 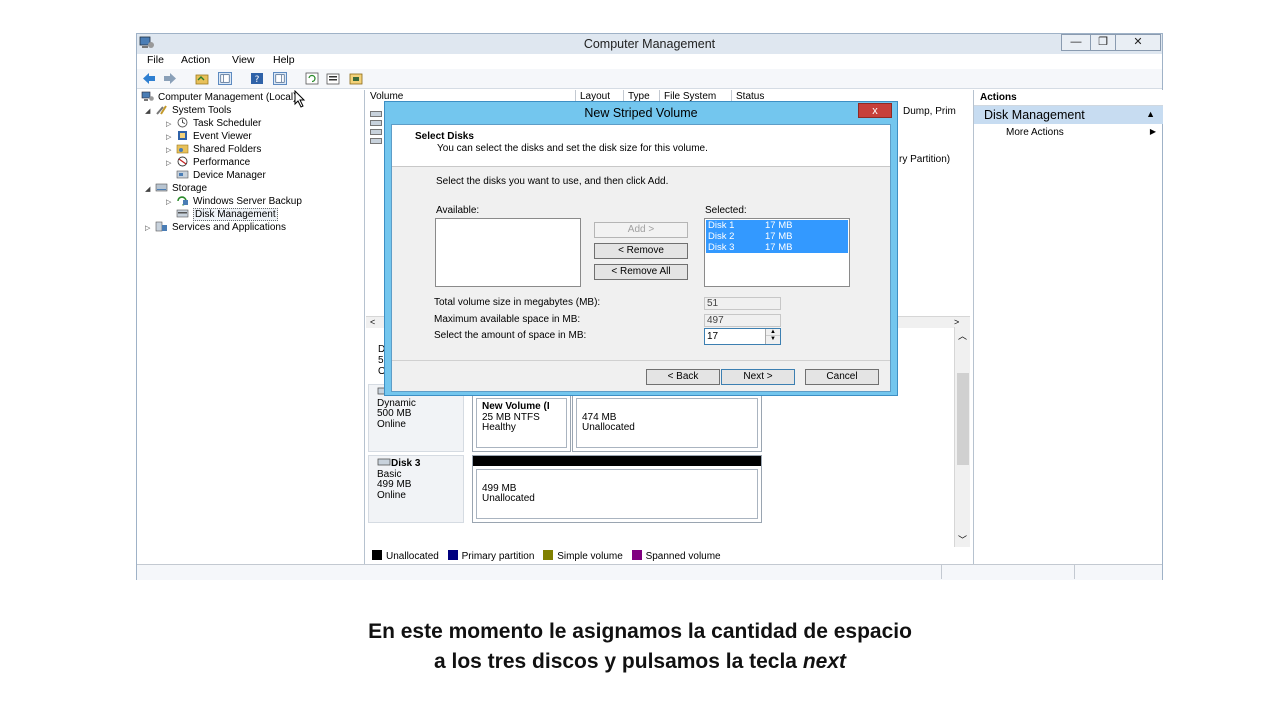 What do you see at coordinates (773, 339) in the screenshot?
I see `spin-down-icon: ▼` at bounding box center [773, 339].